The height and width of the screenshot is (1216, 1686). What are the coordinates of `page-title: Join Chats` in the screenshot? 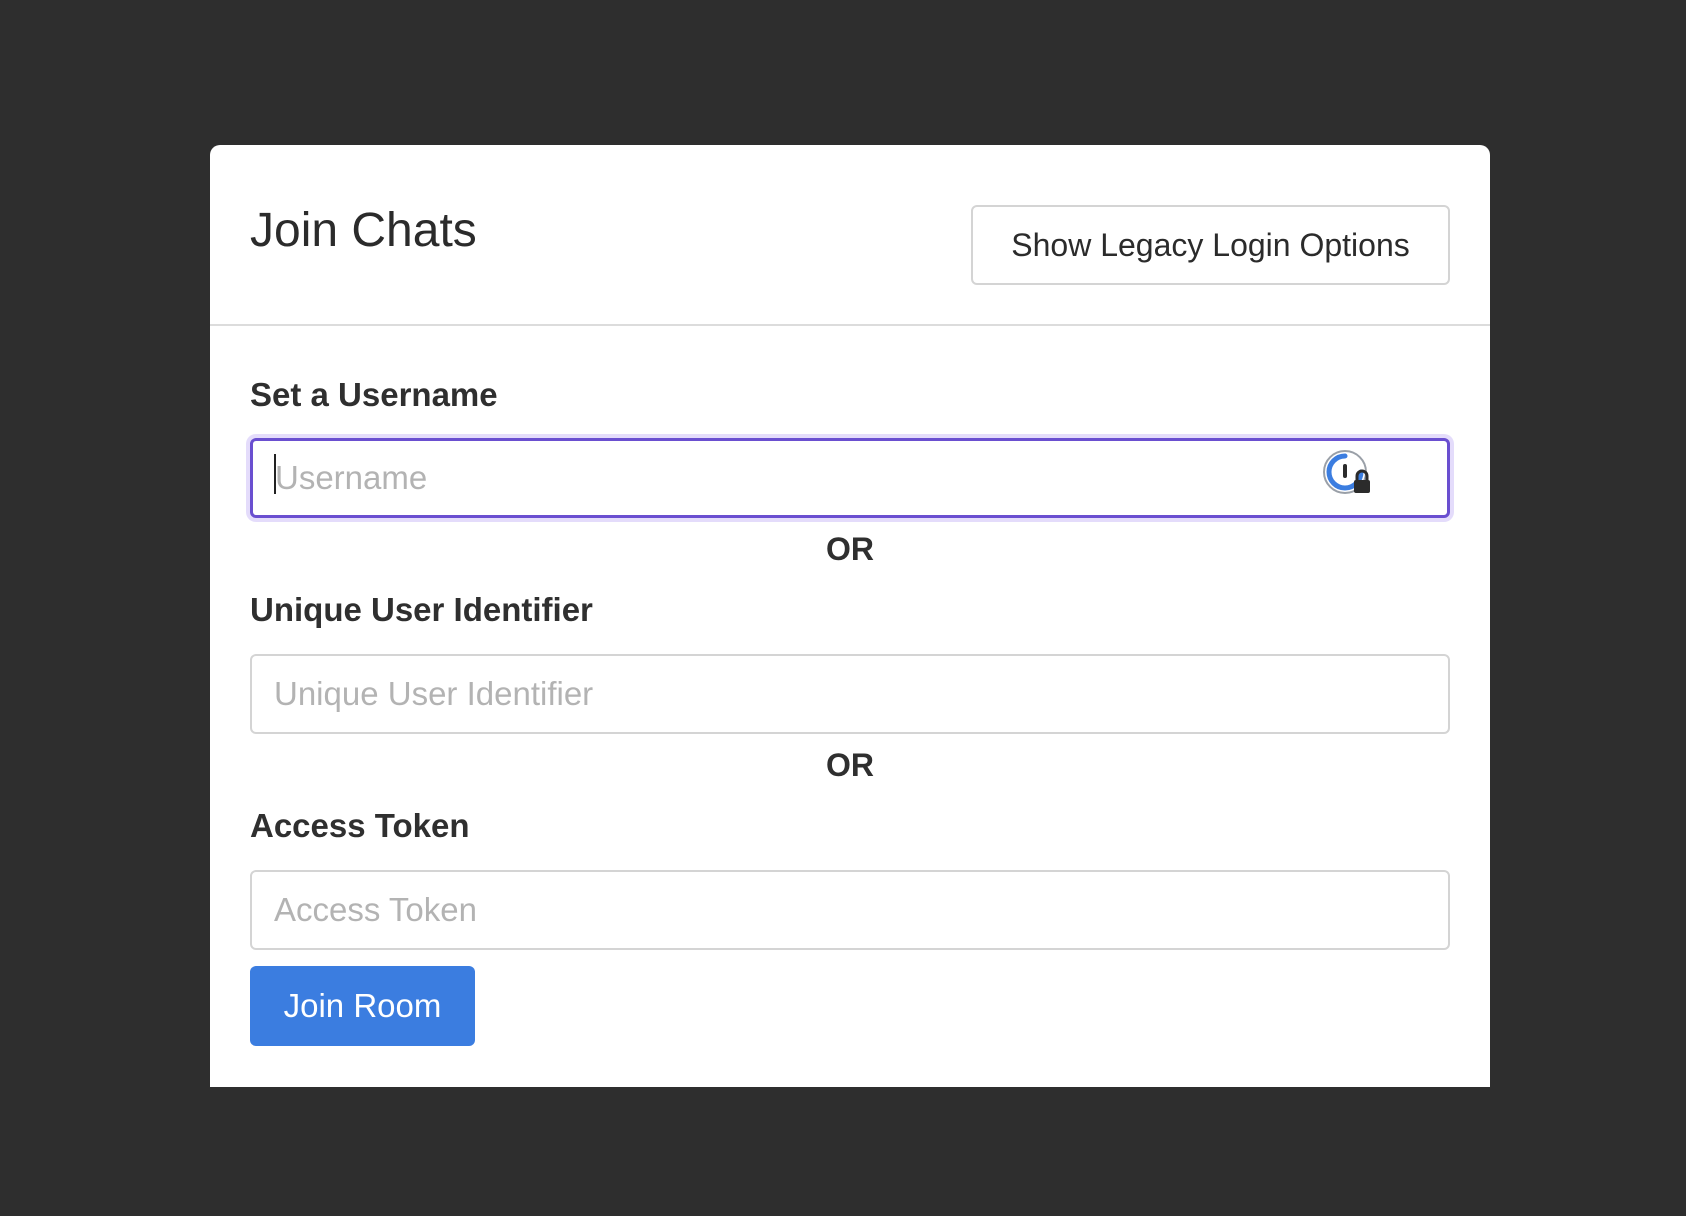 It's located at (363, 230).